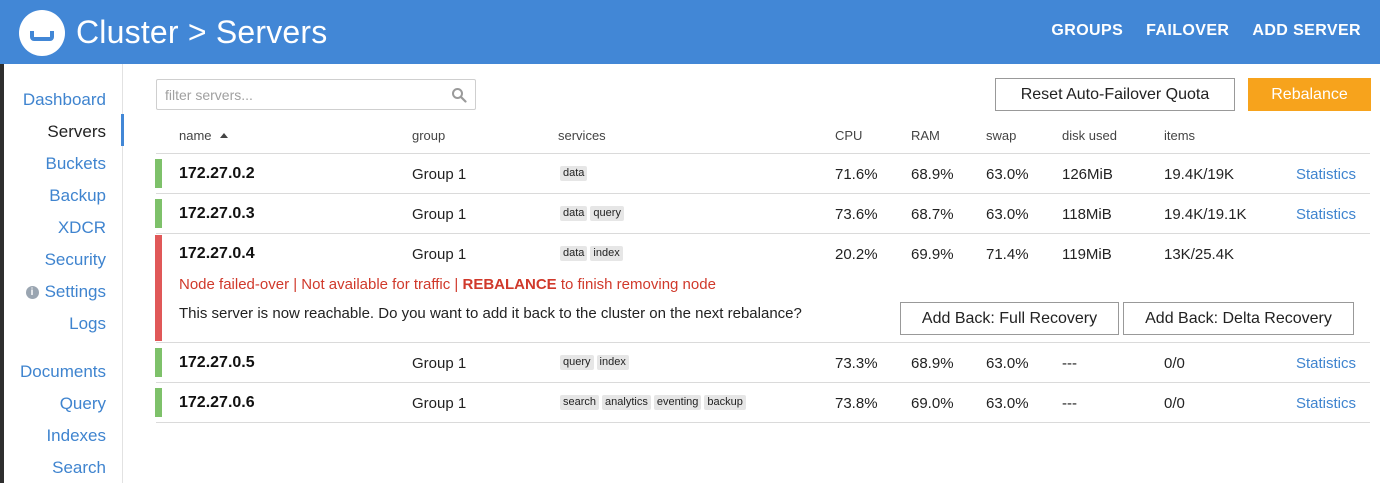 The image size is (1380, 483). Describe the element at coordinates (1115, 94) in the screenshot. I see `reset-auto-failover-quota-button: Reset Auto-Failover Quota` at that location.